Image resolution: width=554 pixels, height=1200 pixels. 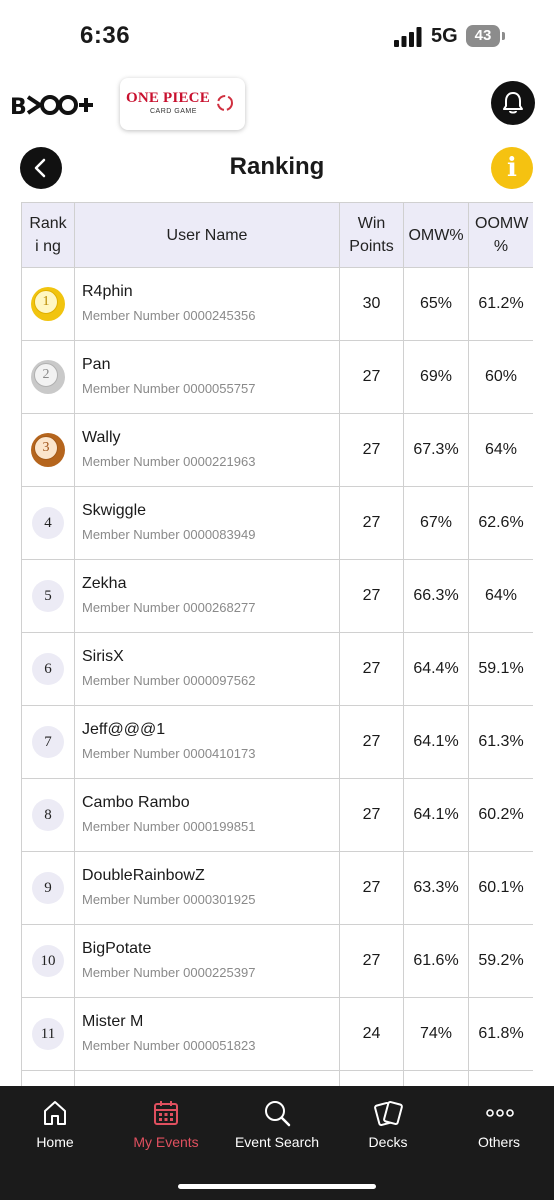 I want to click on svg-text: B, so click(x=18, y=107).